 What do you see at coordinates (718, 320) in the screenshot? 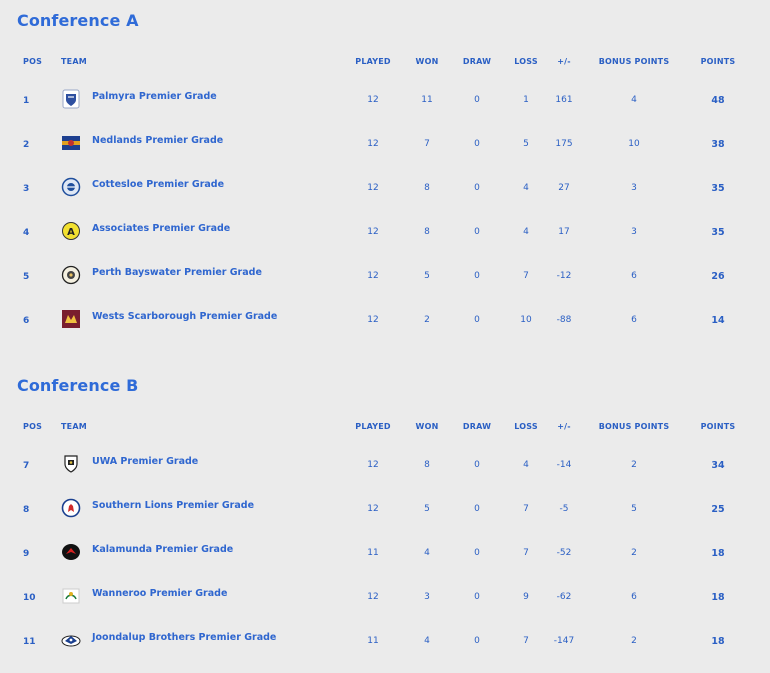
I see `cell-points: 14` at bounding box center [718, 320].